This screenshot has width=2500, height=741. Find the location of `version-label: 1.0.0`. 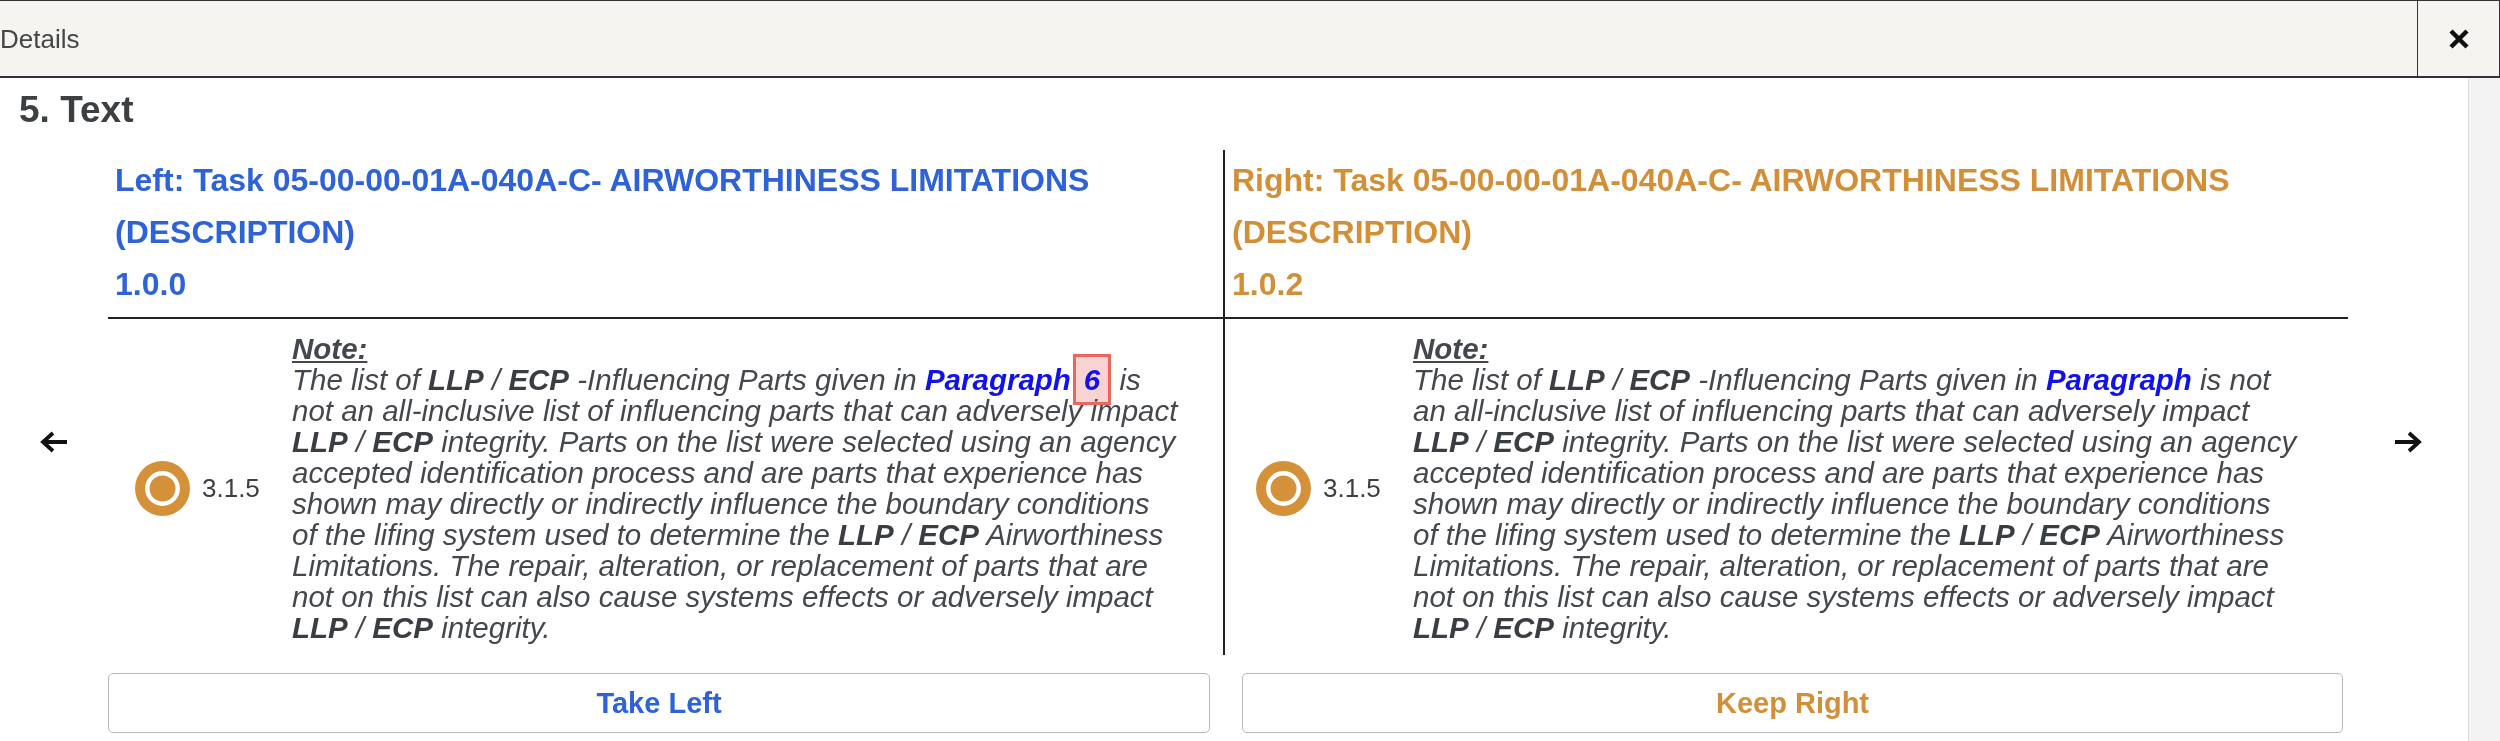

version-label: 1.0.0 is located at coordinates (151, 284).